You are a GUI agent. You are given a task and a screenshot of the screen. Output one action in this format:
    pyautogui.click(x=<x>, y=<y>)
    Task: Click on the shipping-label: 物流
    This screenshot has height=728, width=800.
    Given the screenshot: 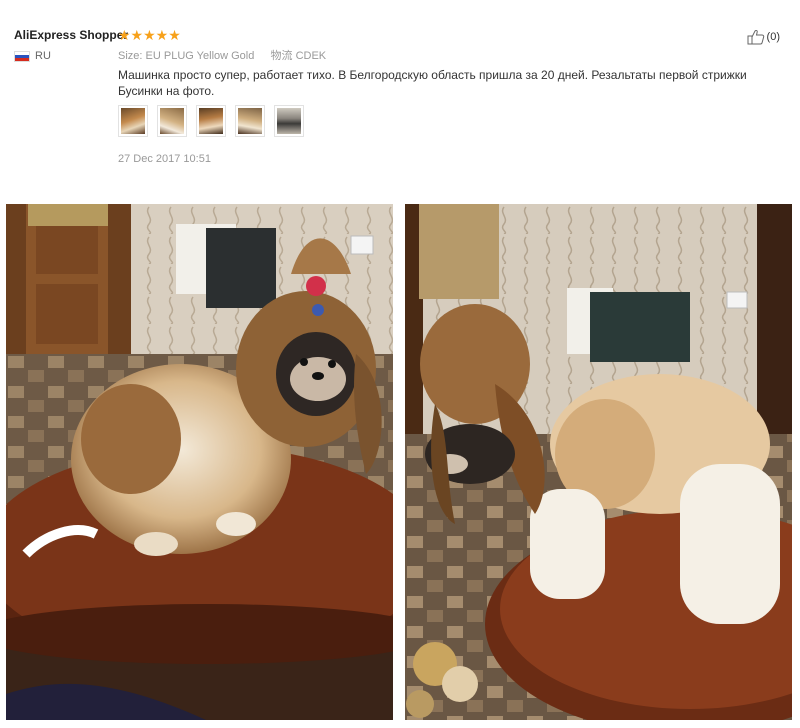 What is the action you would take?
    pyautogui.click(x=281, y=56)
    